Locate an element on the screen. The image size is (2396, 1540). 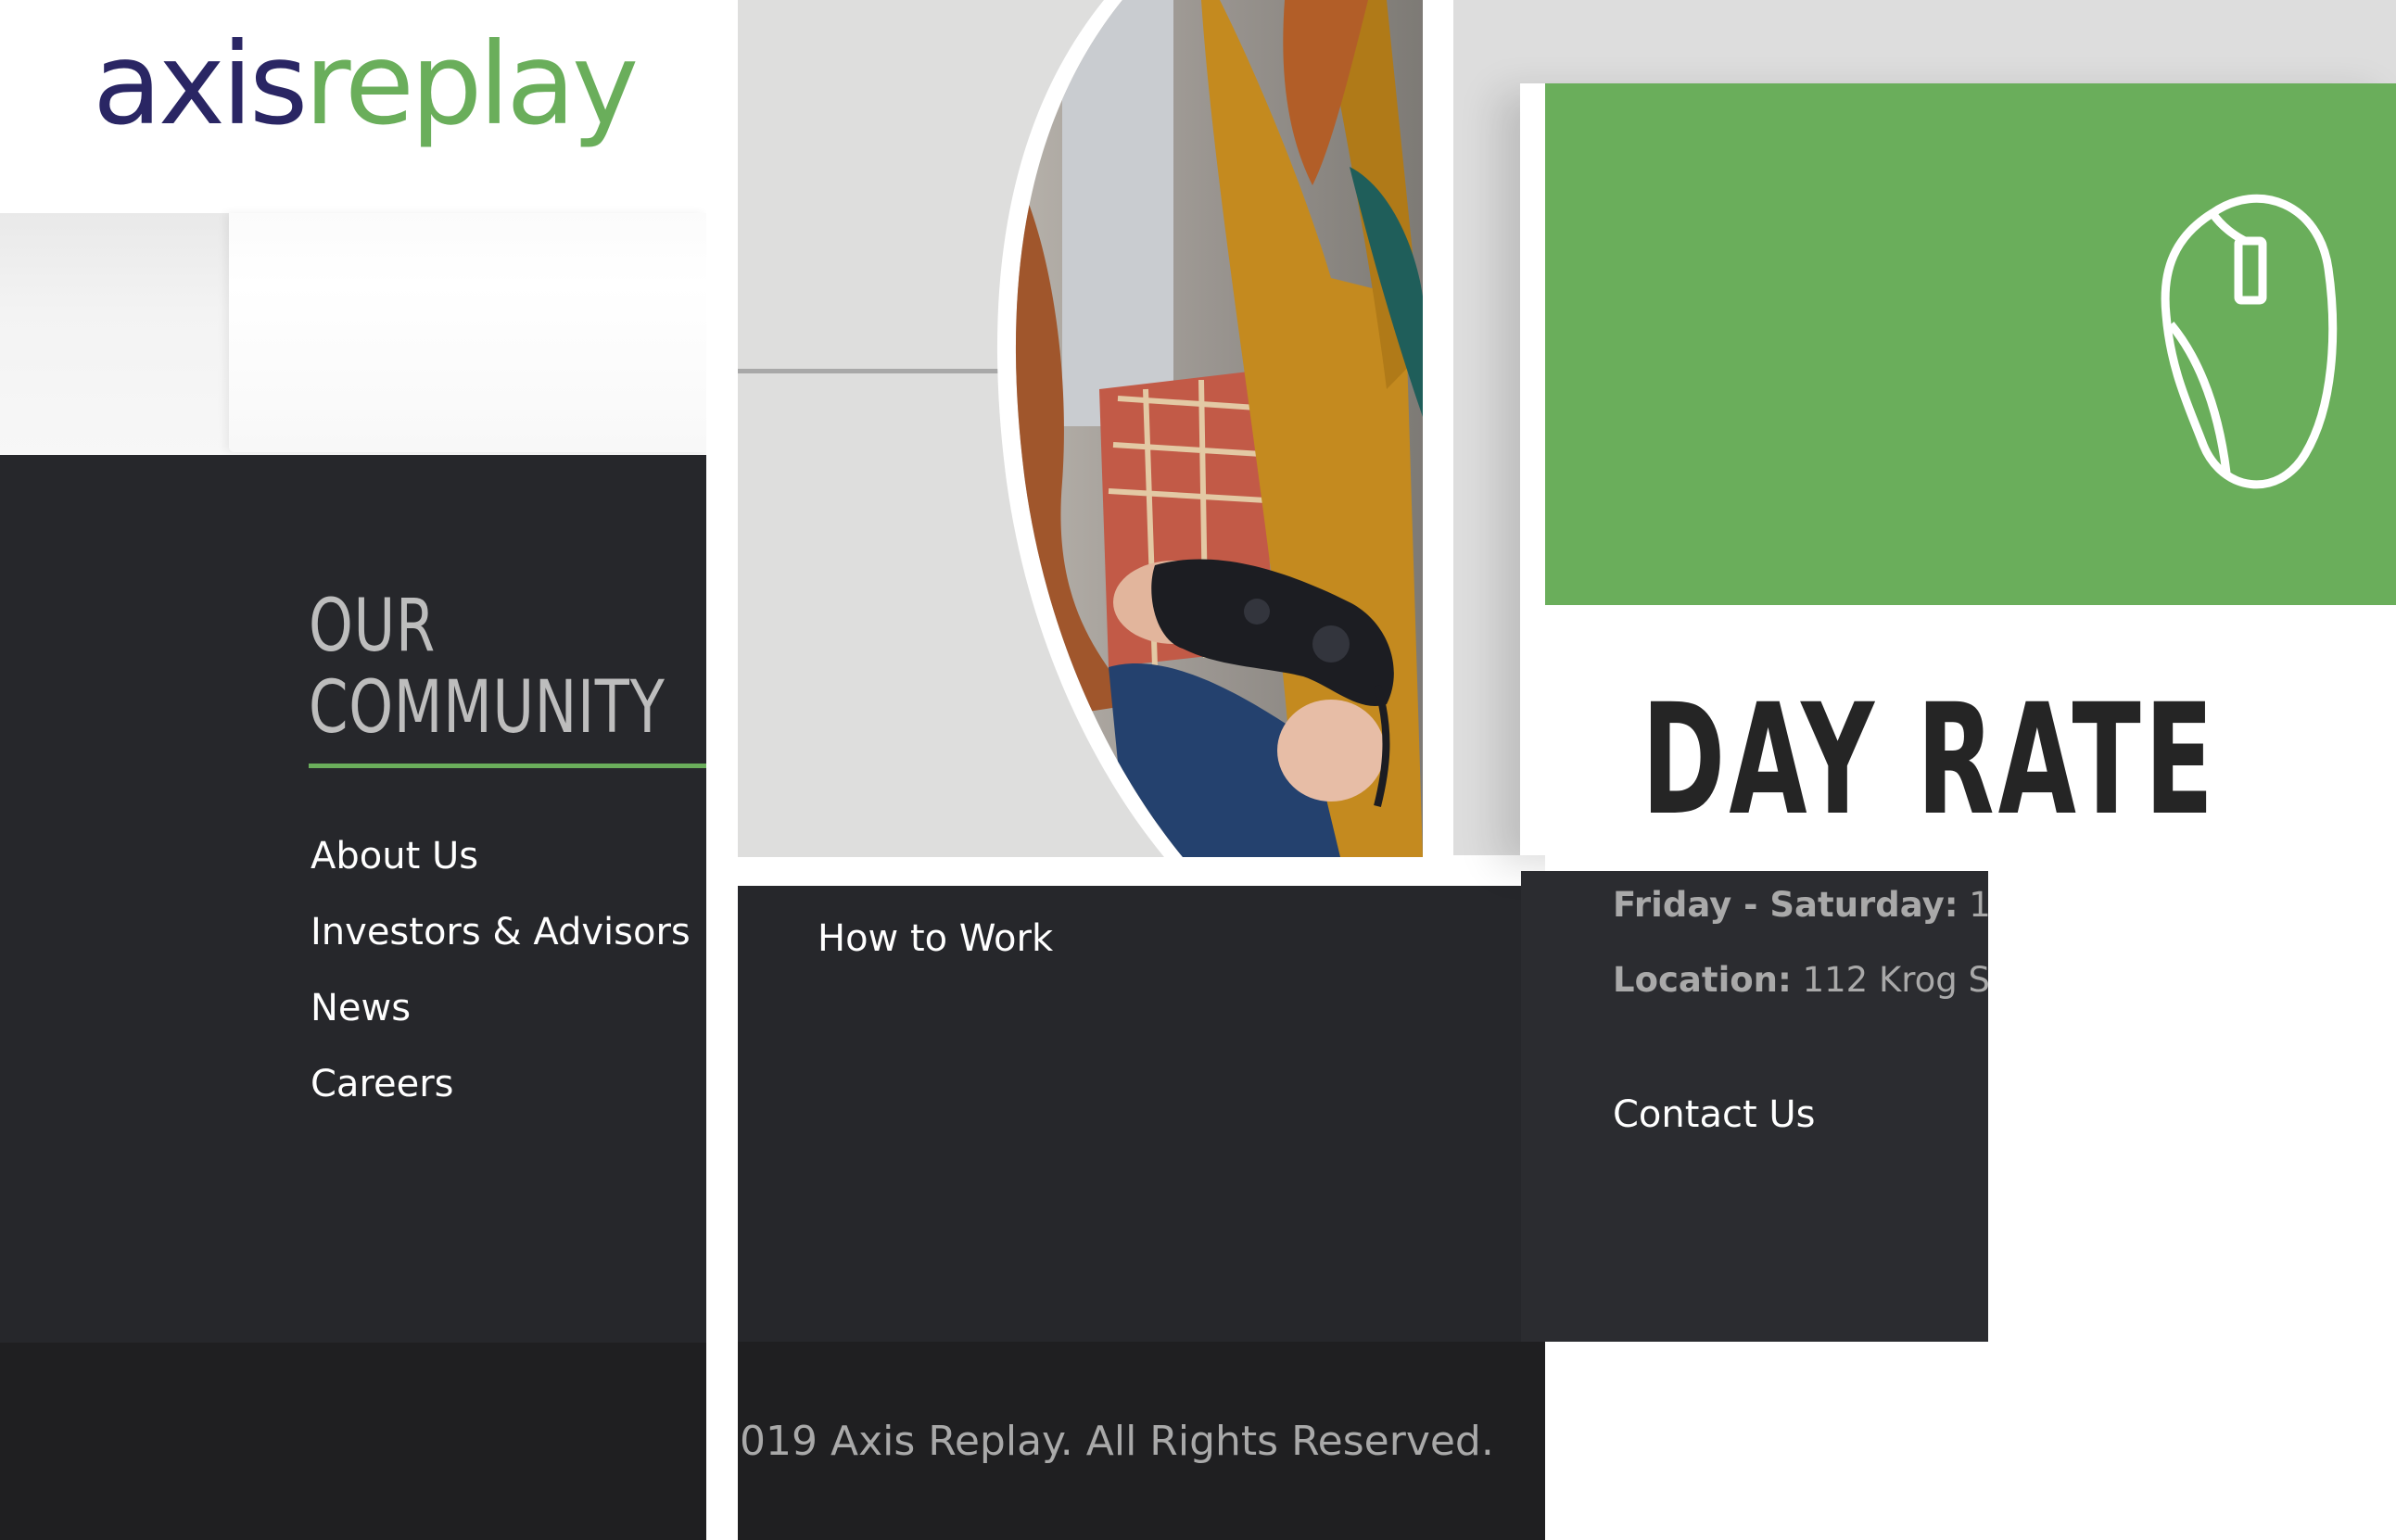
footer-bottom-bar is located at coordinates (353, 1441).